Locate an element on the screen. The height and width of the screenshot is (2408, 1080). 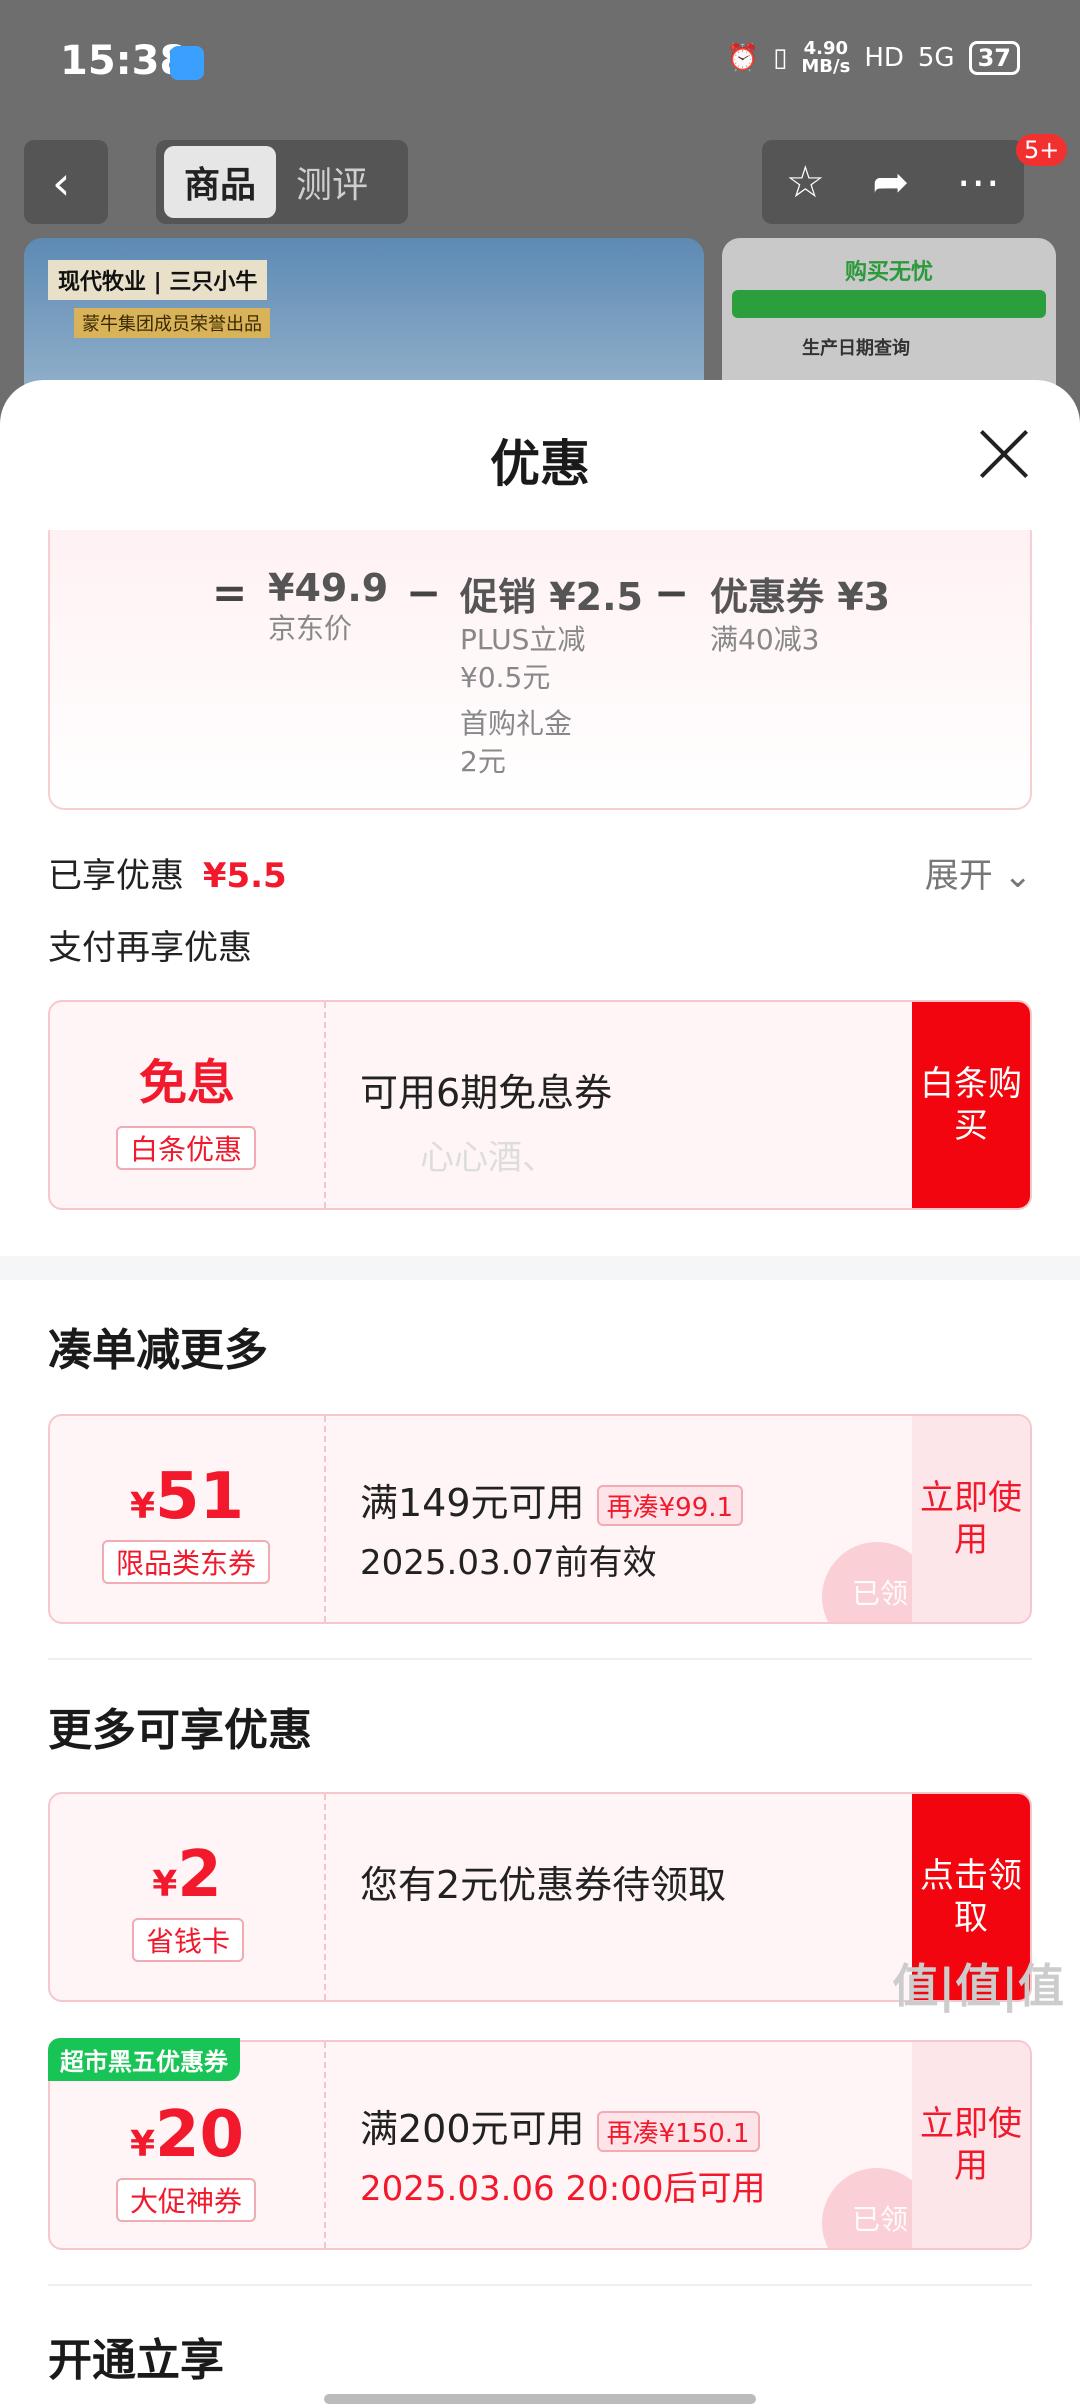
saver-coupon: ¥2 省钱卡 您有2元优惠券待领取 点击领取 is located at coordinates (540, 1897).